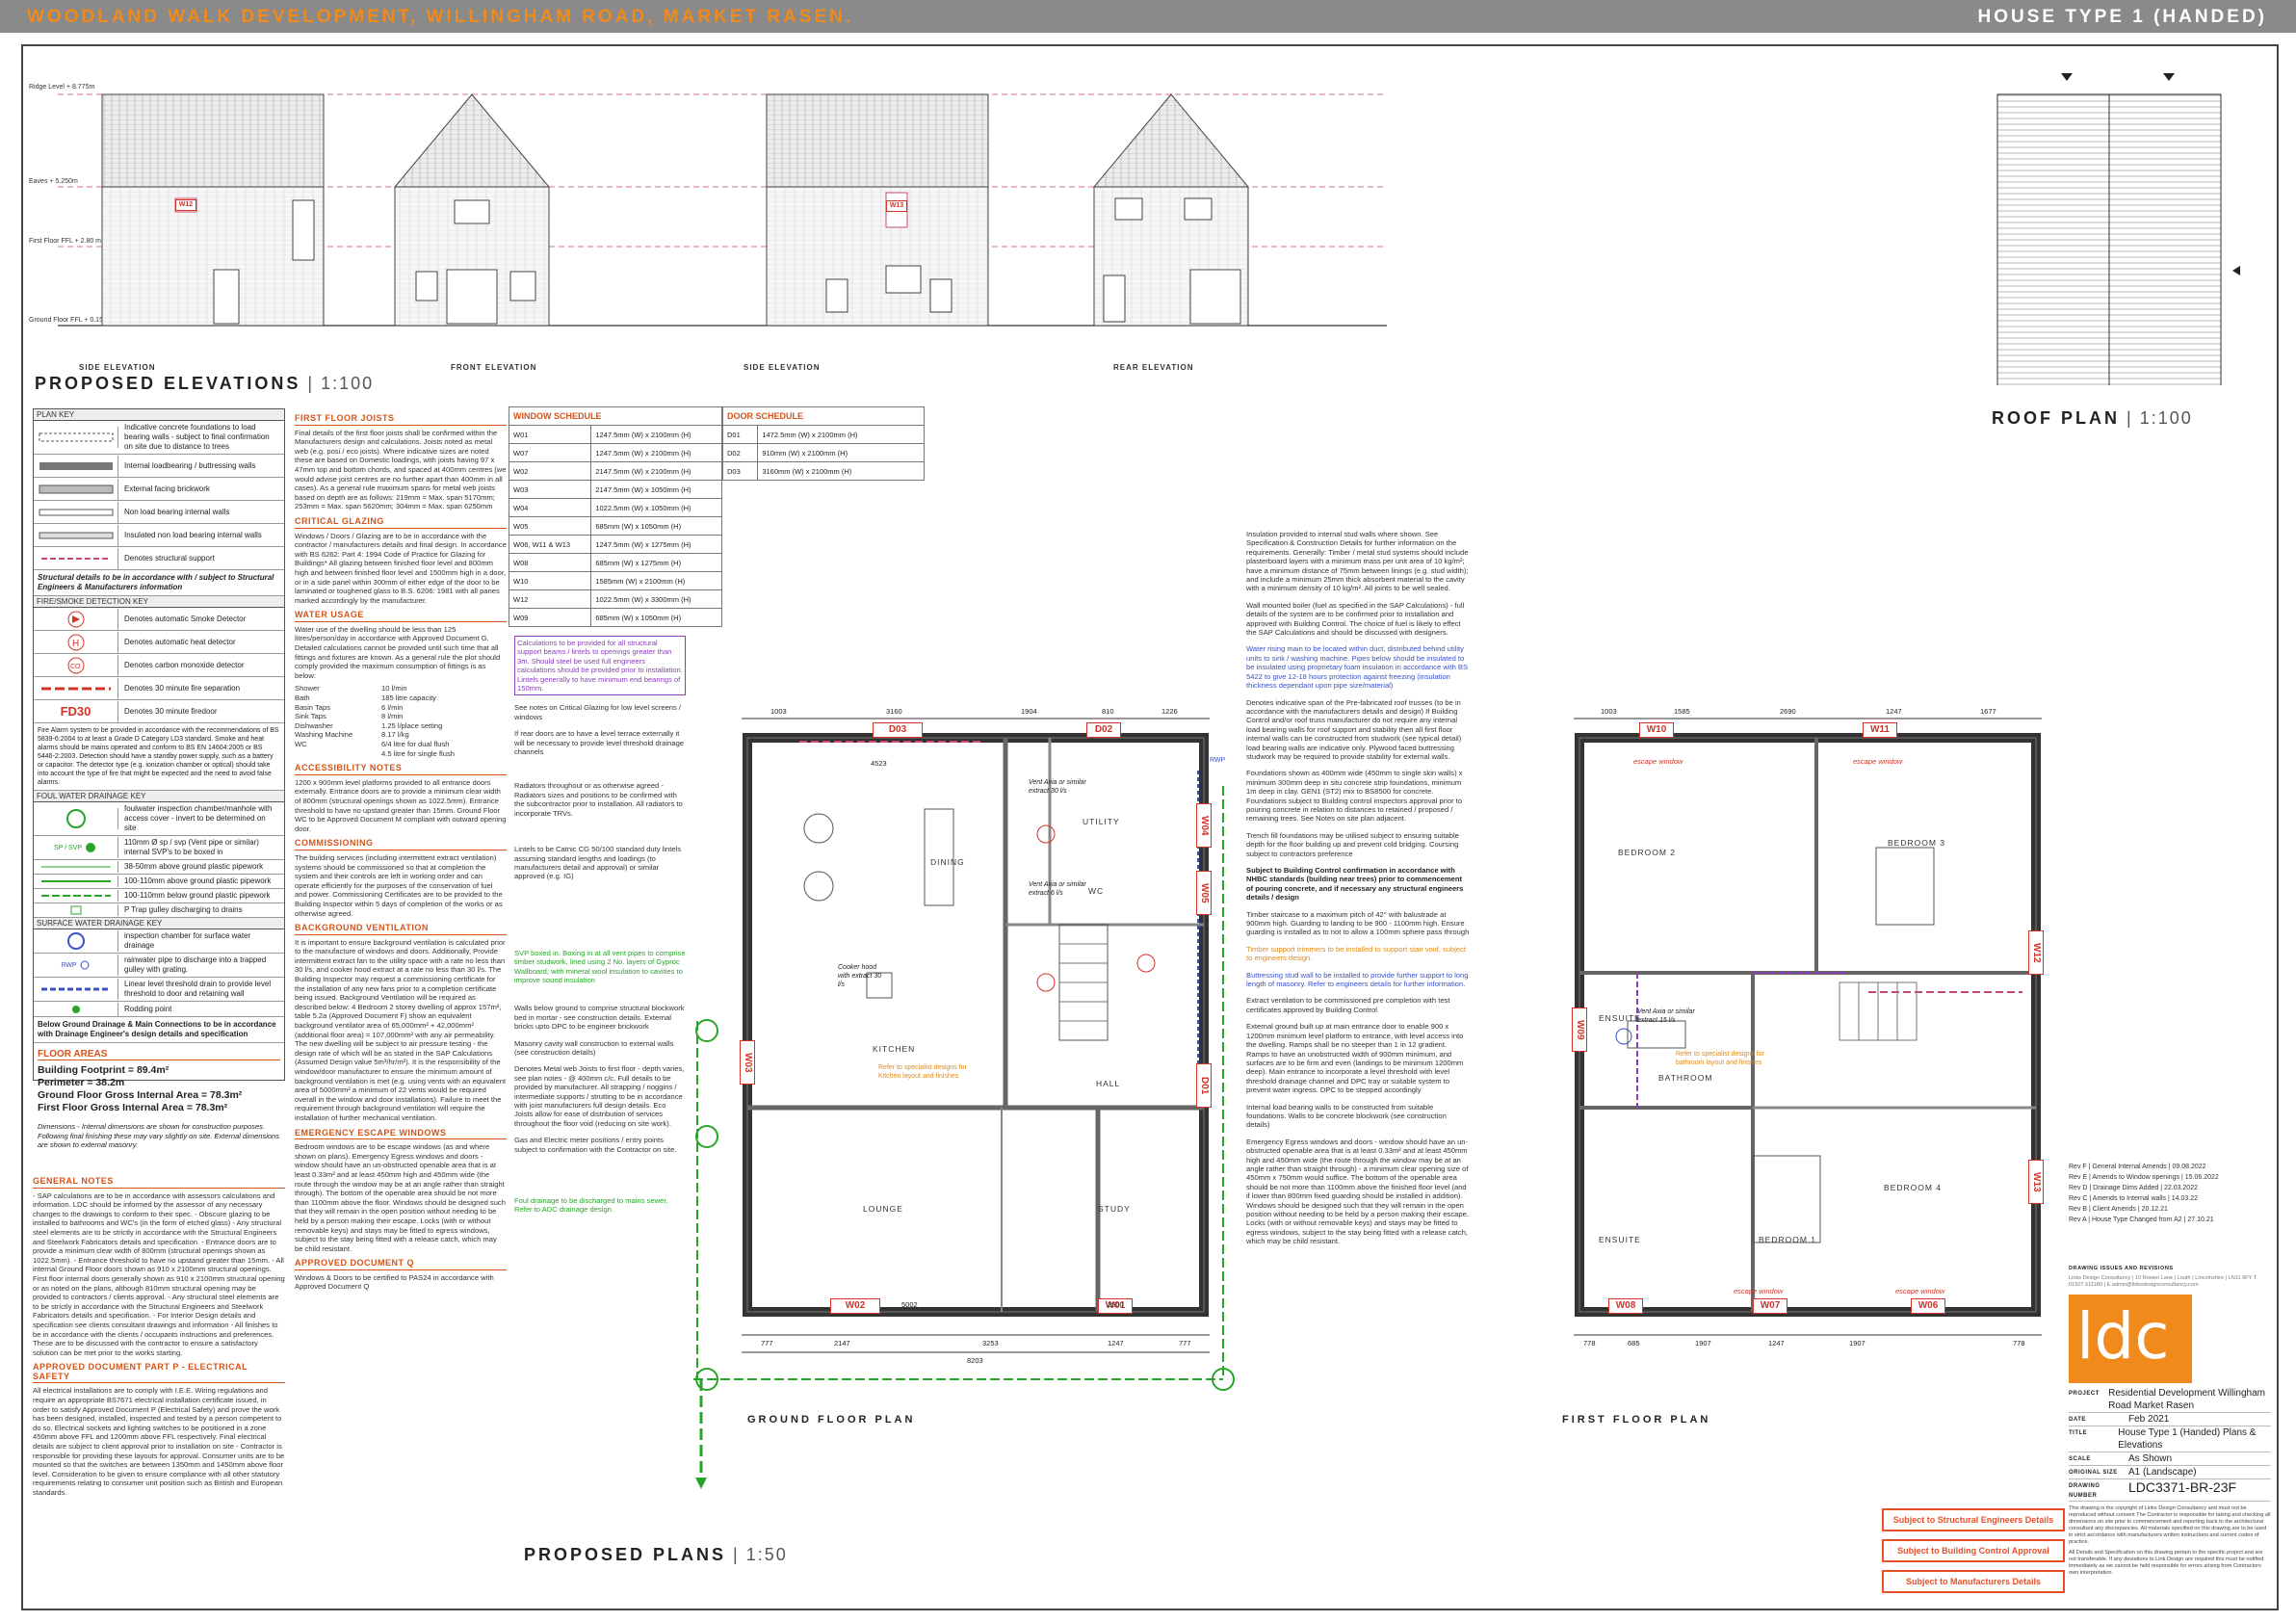  I want to click on revision-item: Rev D | Drainage Dims Added | 22.03.2022, so click(2133, 1188).